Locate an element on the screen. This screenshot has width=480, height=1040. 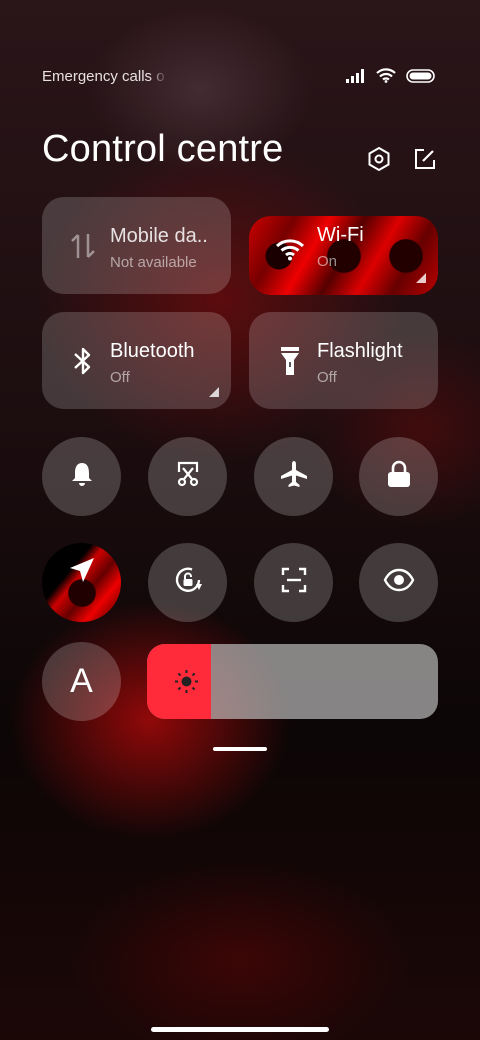
font-size-label: A is located at coordinates (81, 681).